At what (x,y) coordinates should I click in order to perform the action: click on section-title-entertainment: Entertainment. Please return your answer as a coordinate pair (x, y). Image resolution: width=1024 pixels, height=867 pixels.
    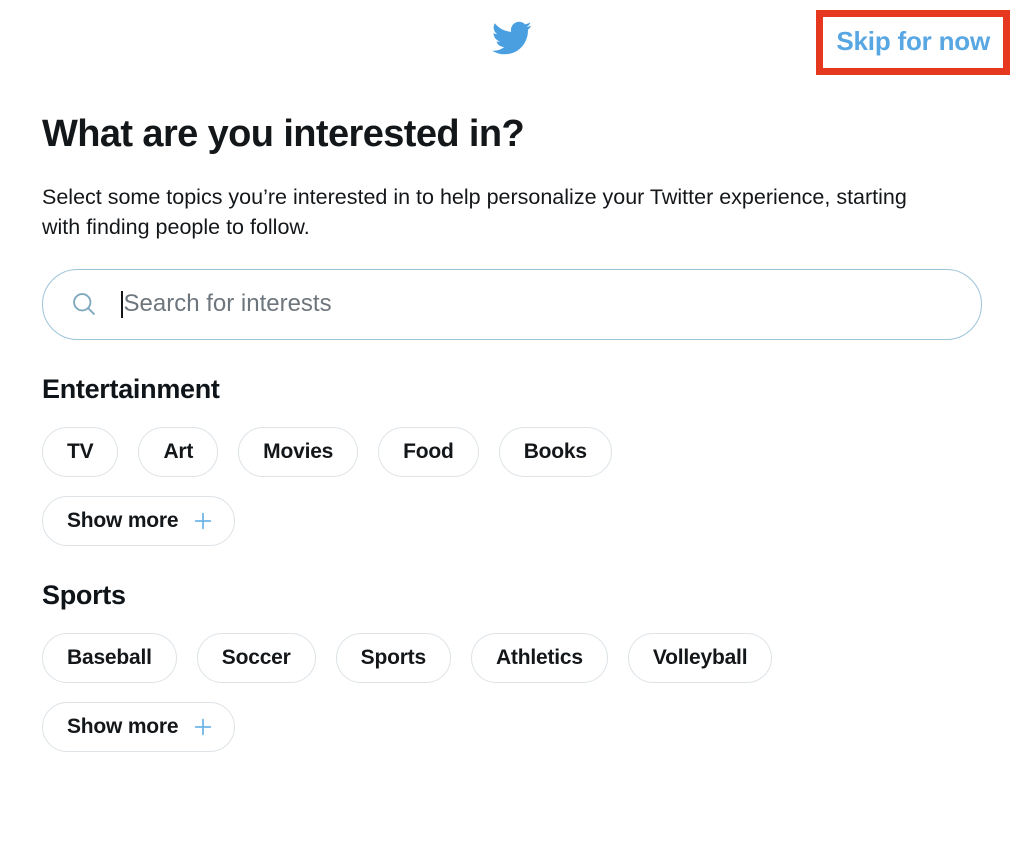
    Looking at the image, I should click on (131, 388).